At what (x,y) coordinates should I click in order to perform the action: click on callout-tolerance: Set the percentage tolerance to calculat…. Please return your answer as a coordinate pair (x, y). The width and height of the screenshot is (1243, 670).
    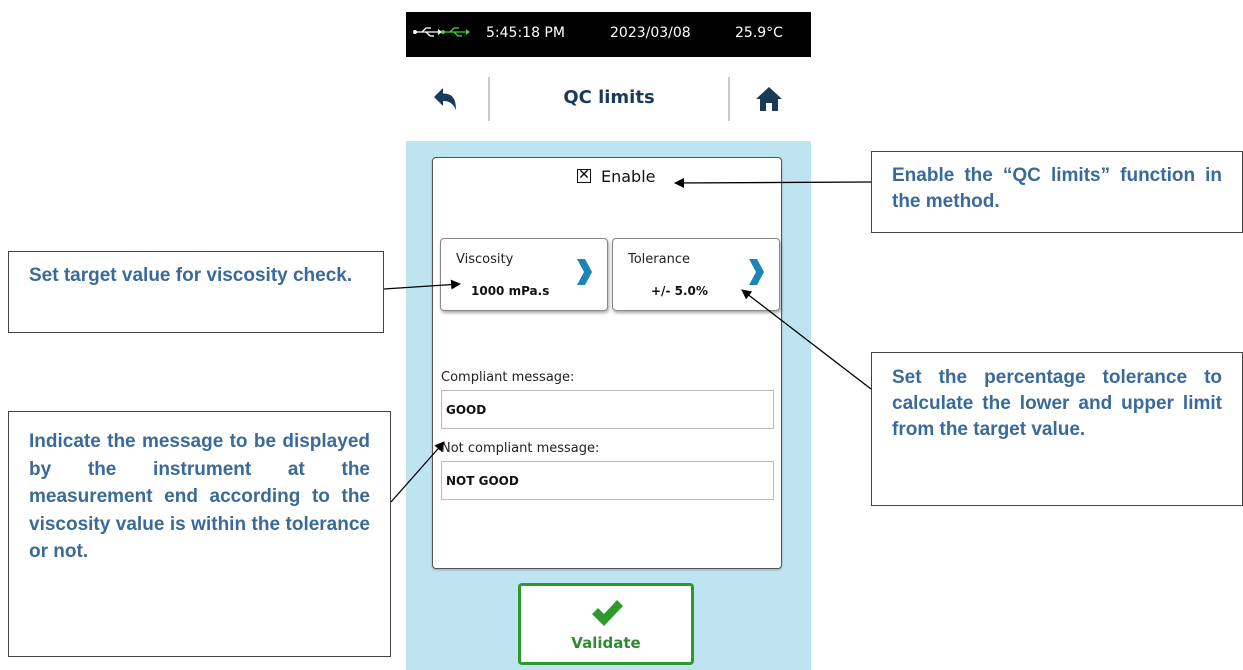
    Looking at the image, I should click on (1057, 429).